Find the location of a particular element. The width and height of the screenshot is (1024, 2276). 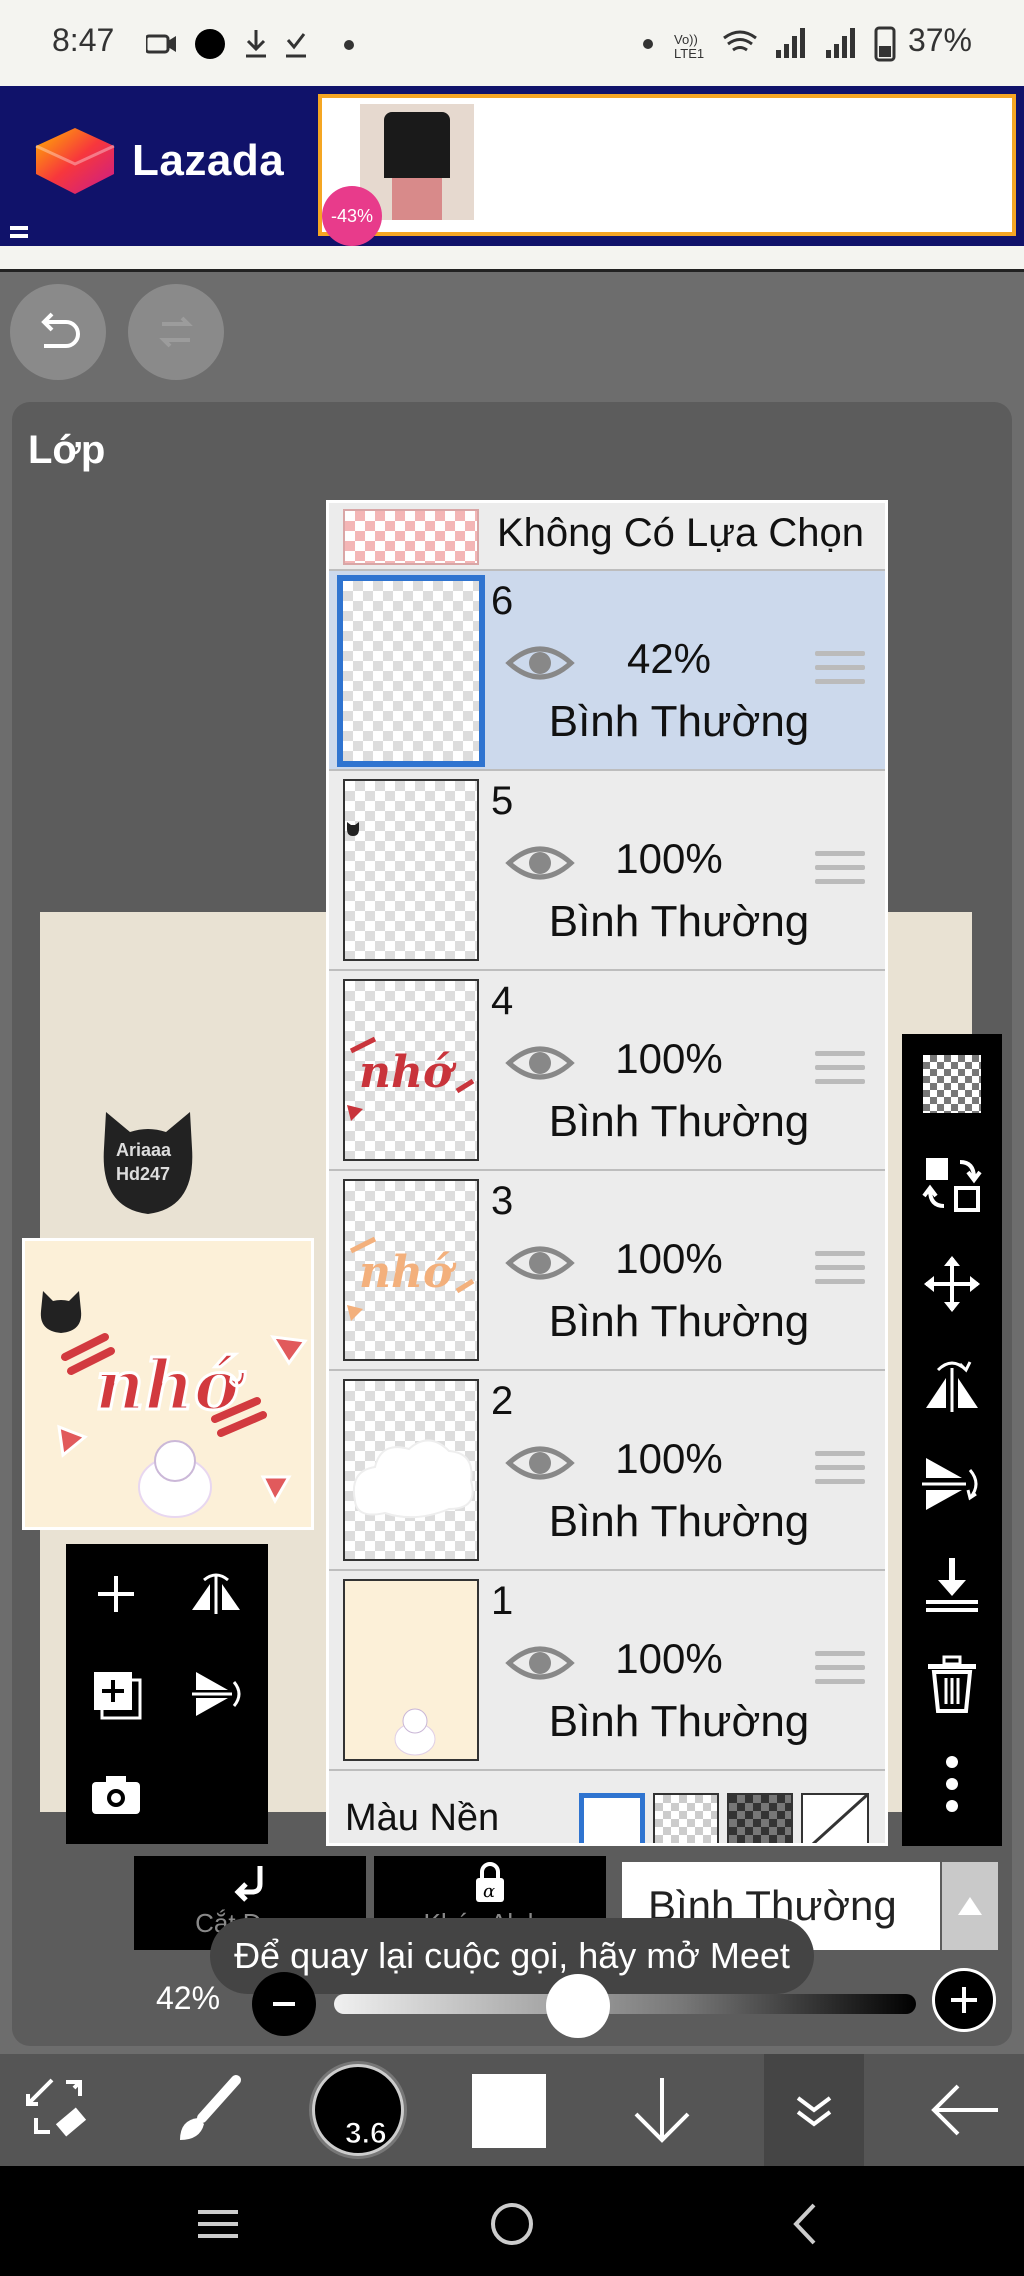

redo-button is located at coordinates (176, 332).